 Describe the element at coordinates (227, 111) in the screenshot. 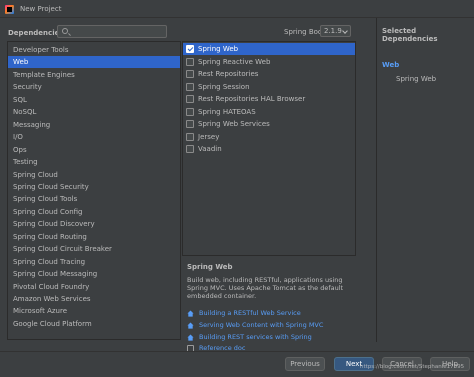

I see `dependency-label: Spring HATEOAS` at that location.